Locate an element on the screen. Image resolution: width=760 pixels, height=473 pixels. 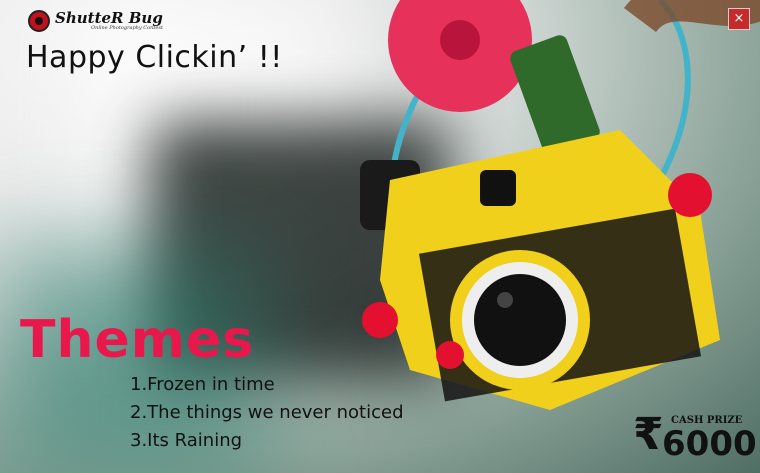
theme-item: 3.Its Raining is located at coordinates (186, 440).